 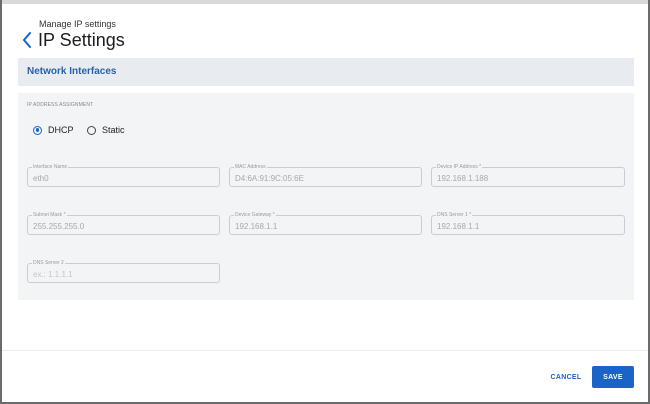 I want to click on footer-divider, so click(x=325, y=350).